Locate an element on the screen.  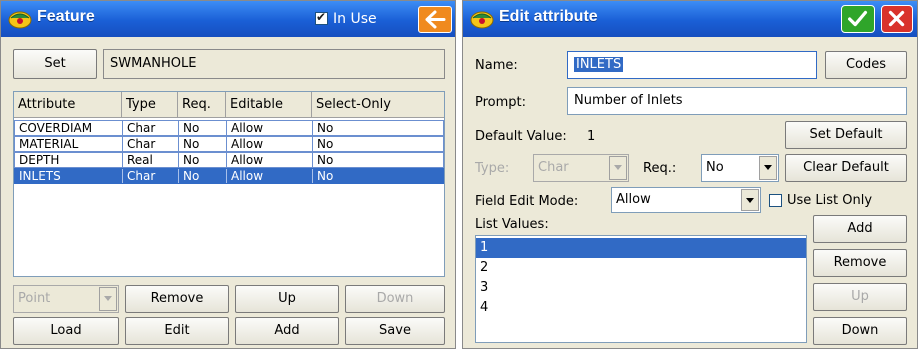
feature-titlebar: Feature In Use is located at coordinates (228, 19).